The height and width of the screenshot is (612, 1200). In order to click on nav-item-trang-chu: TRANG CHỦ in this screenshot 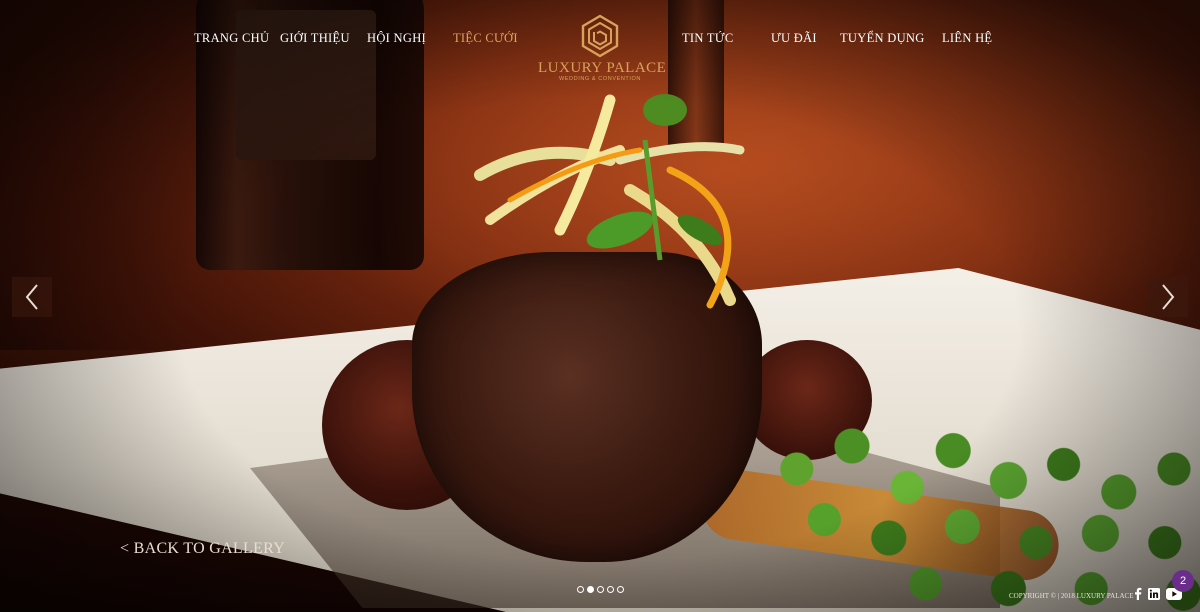, I will do `click(231, 38)`.